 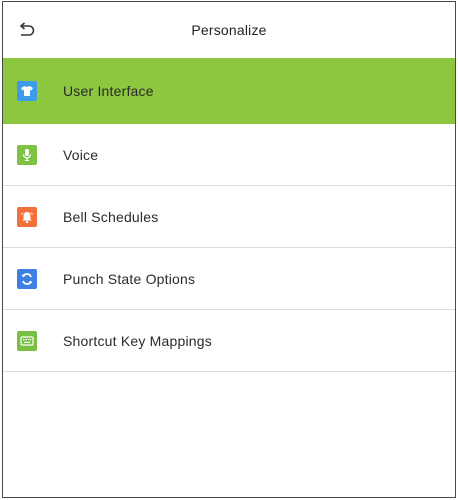 What do you see at coordinates (27, 154) in the screenshot?
I see `microphone-icon` at bounding box center [27, 154].